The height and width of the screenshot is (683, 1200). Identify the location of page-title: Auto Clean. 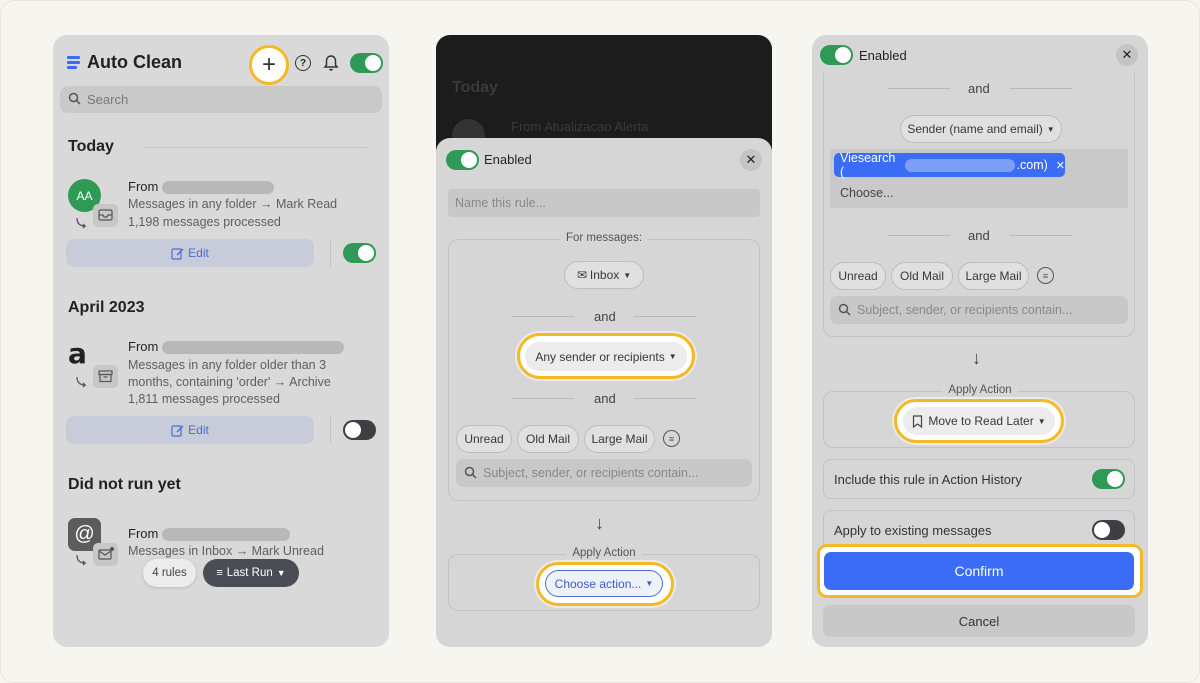
(135, 62).